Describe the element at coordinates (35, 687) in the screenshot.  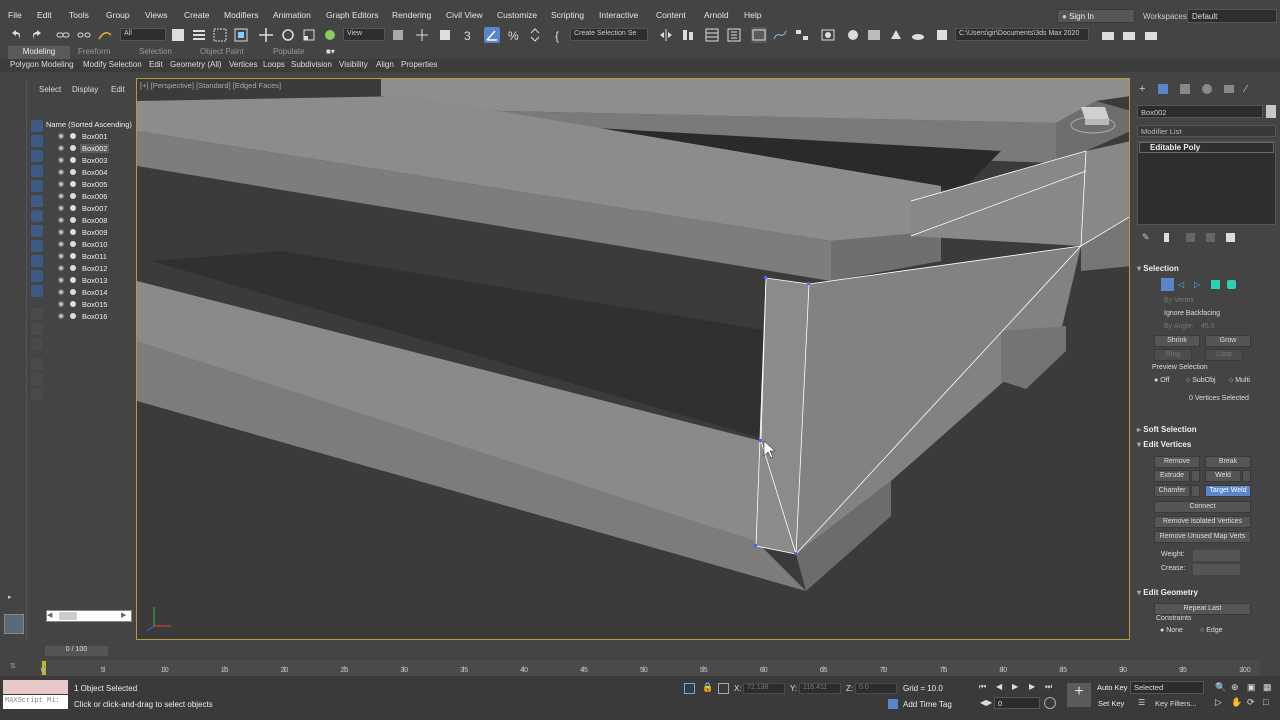
I see `maxscript-listener` at that location.